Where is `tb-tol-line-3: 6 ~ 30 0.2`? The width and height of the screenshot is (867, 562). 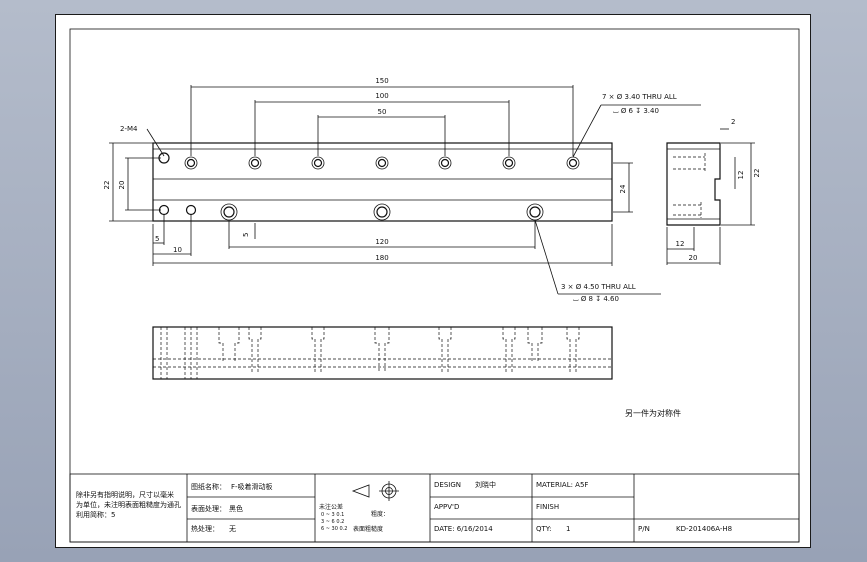 tb-tol-line-3: 6 ~ 30 0.2 is located at coordinates (334, 529).